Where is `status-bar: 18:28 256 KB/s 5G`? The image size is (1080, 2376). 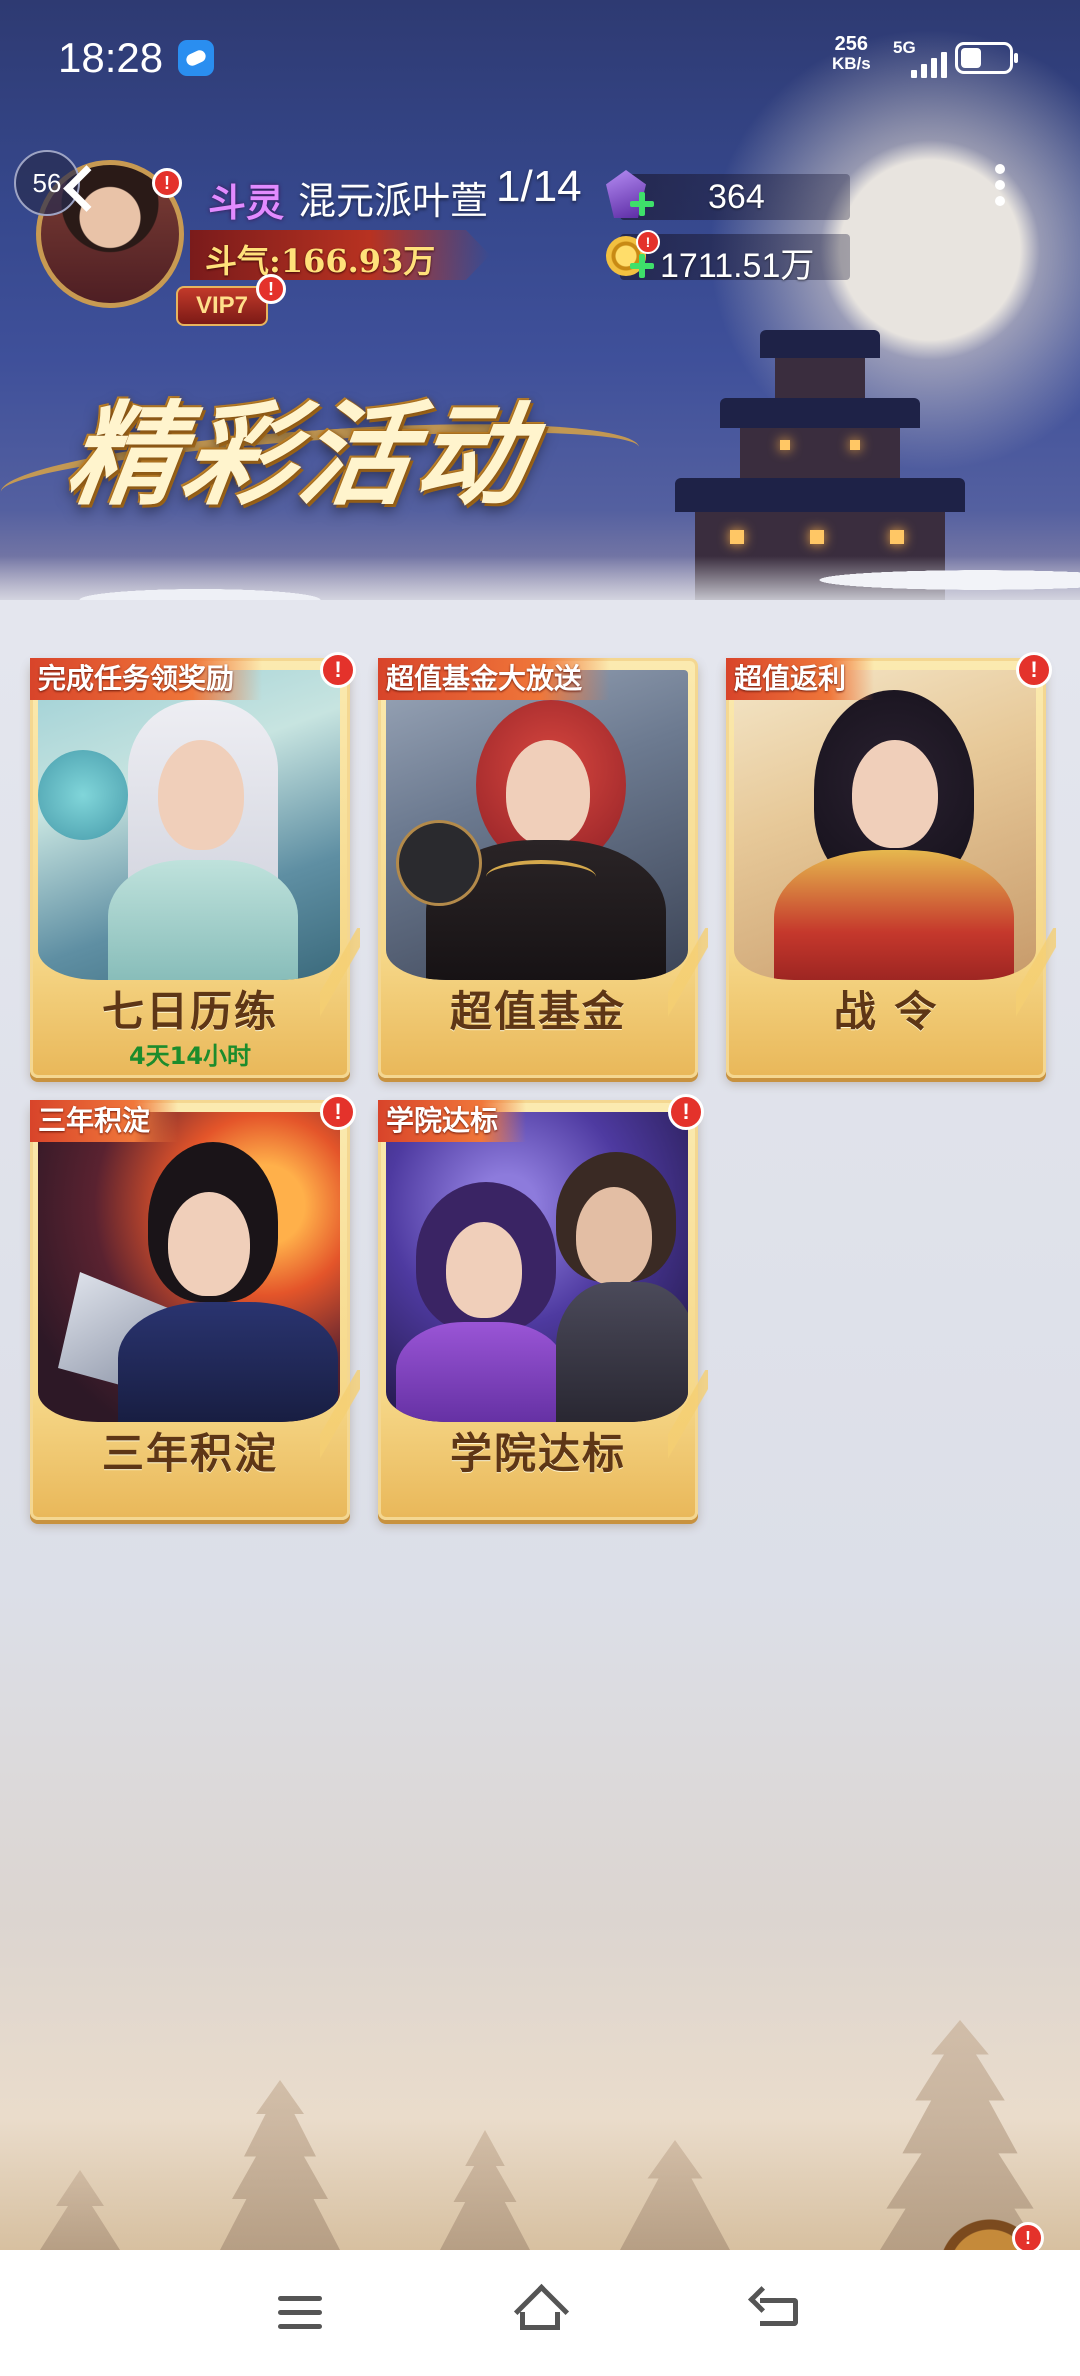 status-bar: 18:28 256 KB/s 5G is located at coordinates (540, 60).